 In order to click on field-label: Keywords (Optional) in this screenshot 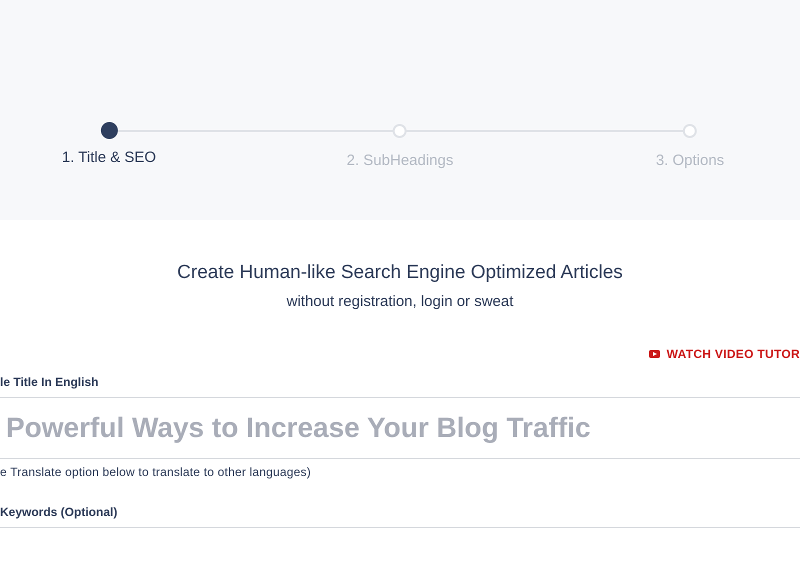, I will do `click(59, 512)`.